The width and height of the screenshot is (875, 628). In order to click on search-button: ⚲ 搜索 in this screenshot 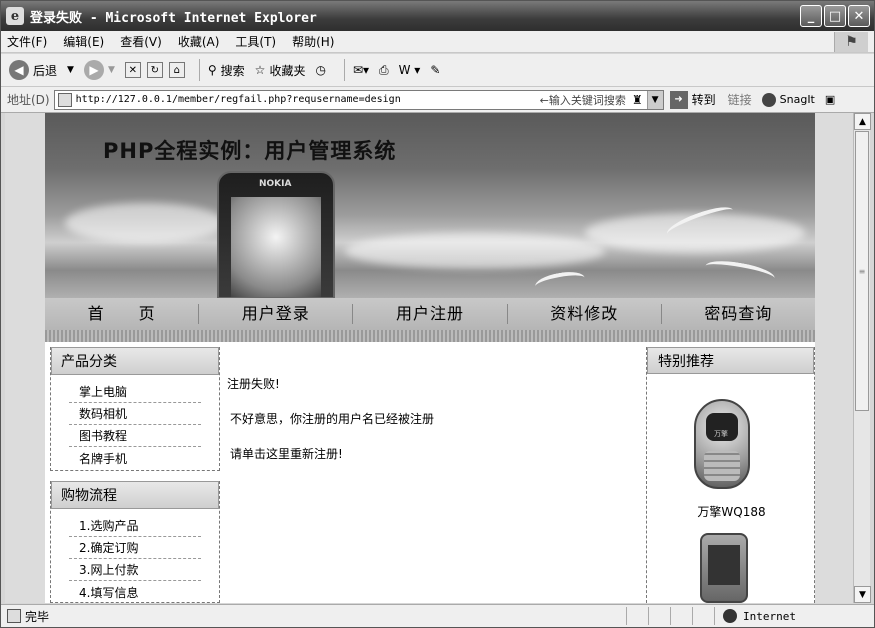, I will do `click(226, 70)`.